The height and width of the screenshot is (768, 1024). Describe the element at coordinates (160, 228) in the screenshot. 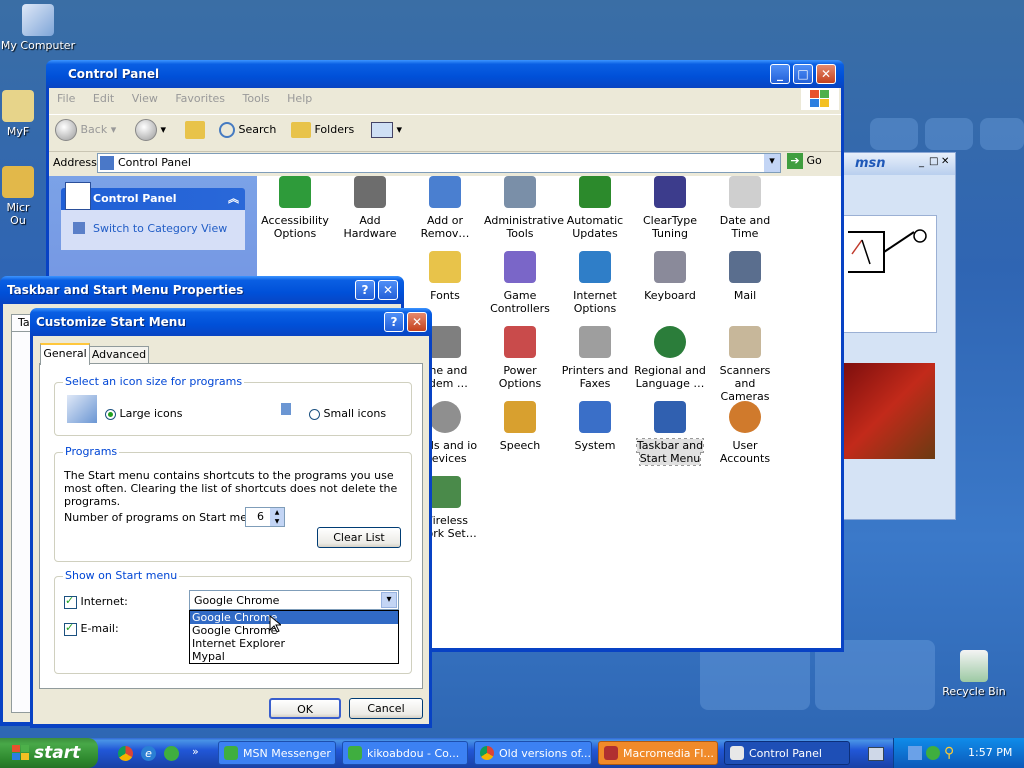

I see `switch-category-view-link: Switch to Category View` at that location.